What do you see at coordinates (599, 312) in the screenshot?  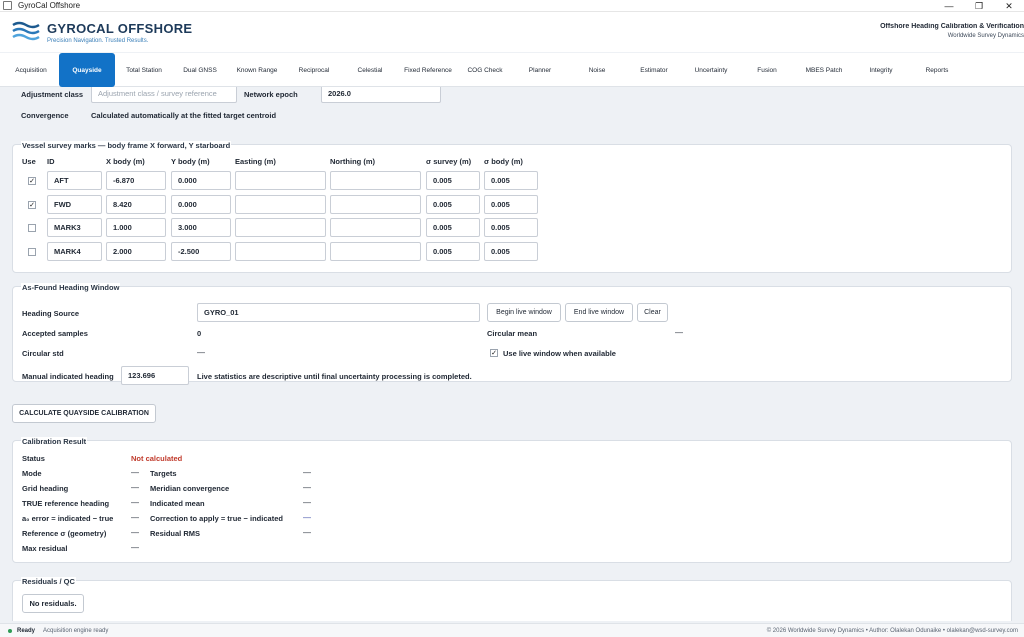 I see `end-live-window-button: End live window` at bounding box center [599, 312].